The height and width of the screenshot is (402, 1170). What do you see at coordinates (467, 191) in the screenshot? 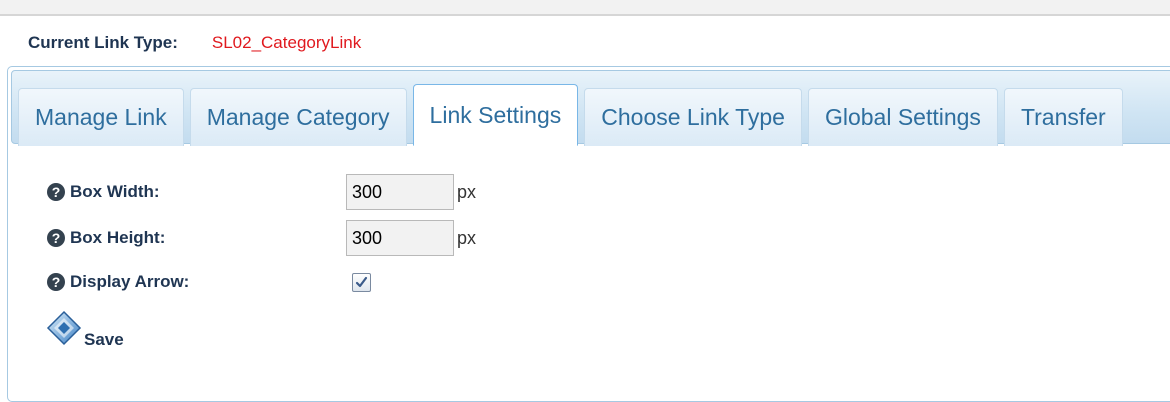
I see `box-width-unit: px` at bounding box center [467, 191].